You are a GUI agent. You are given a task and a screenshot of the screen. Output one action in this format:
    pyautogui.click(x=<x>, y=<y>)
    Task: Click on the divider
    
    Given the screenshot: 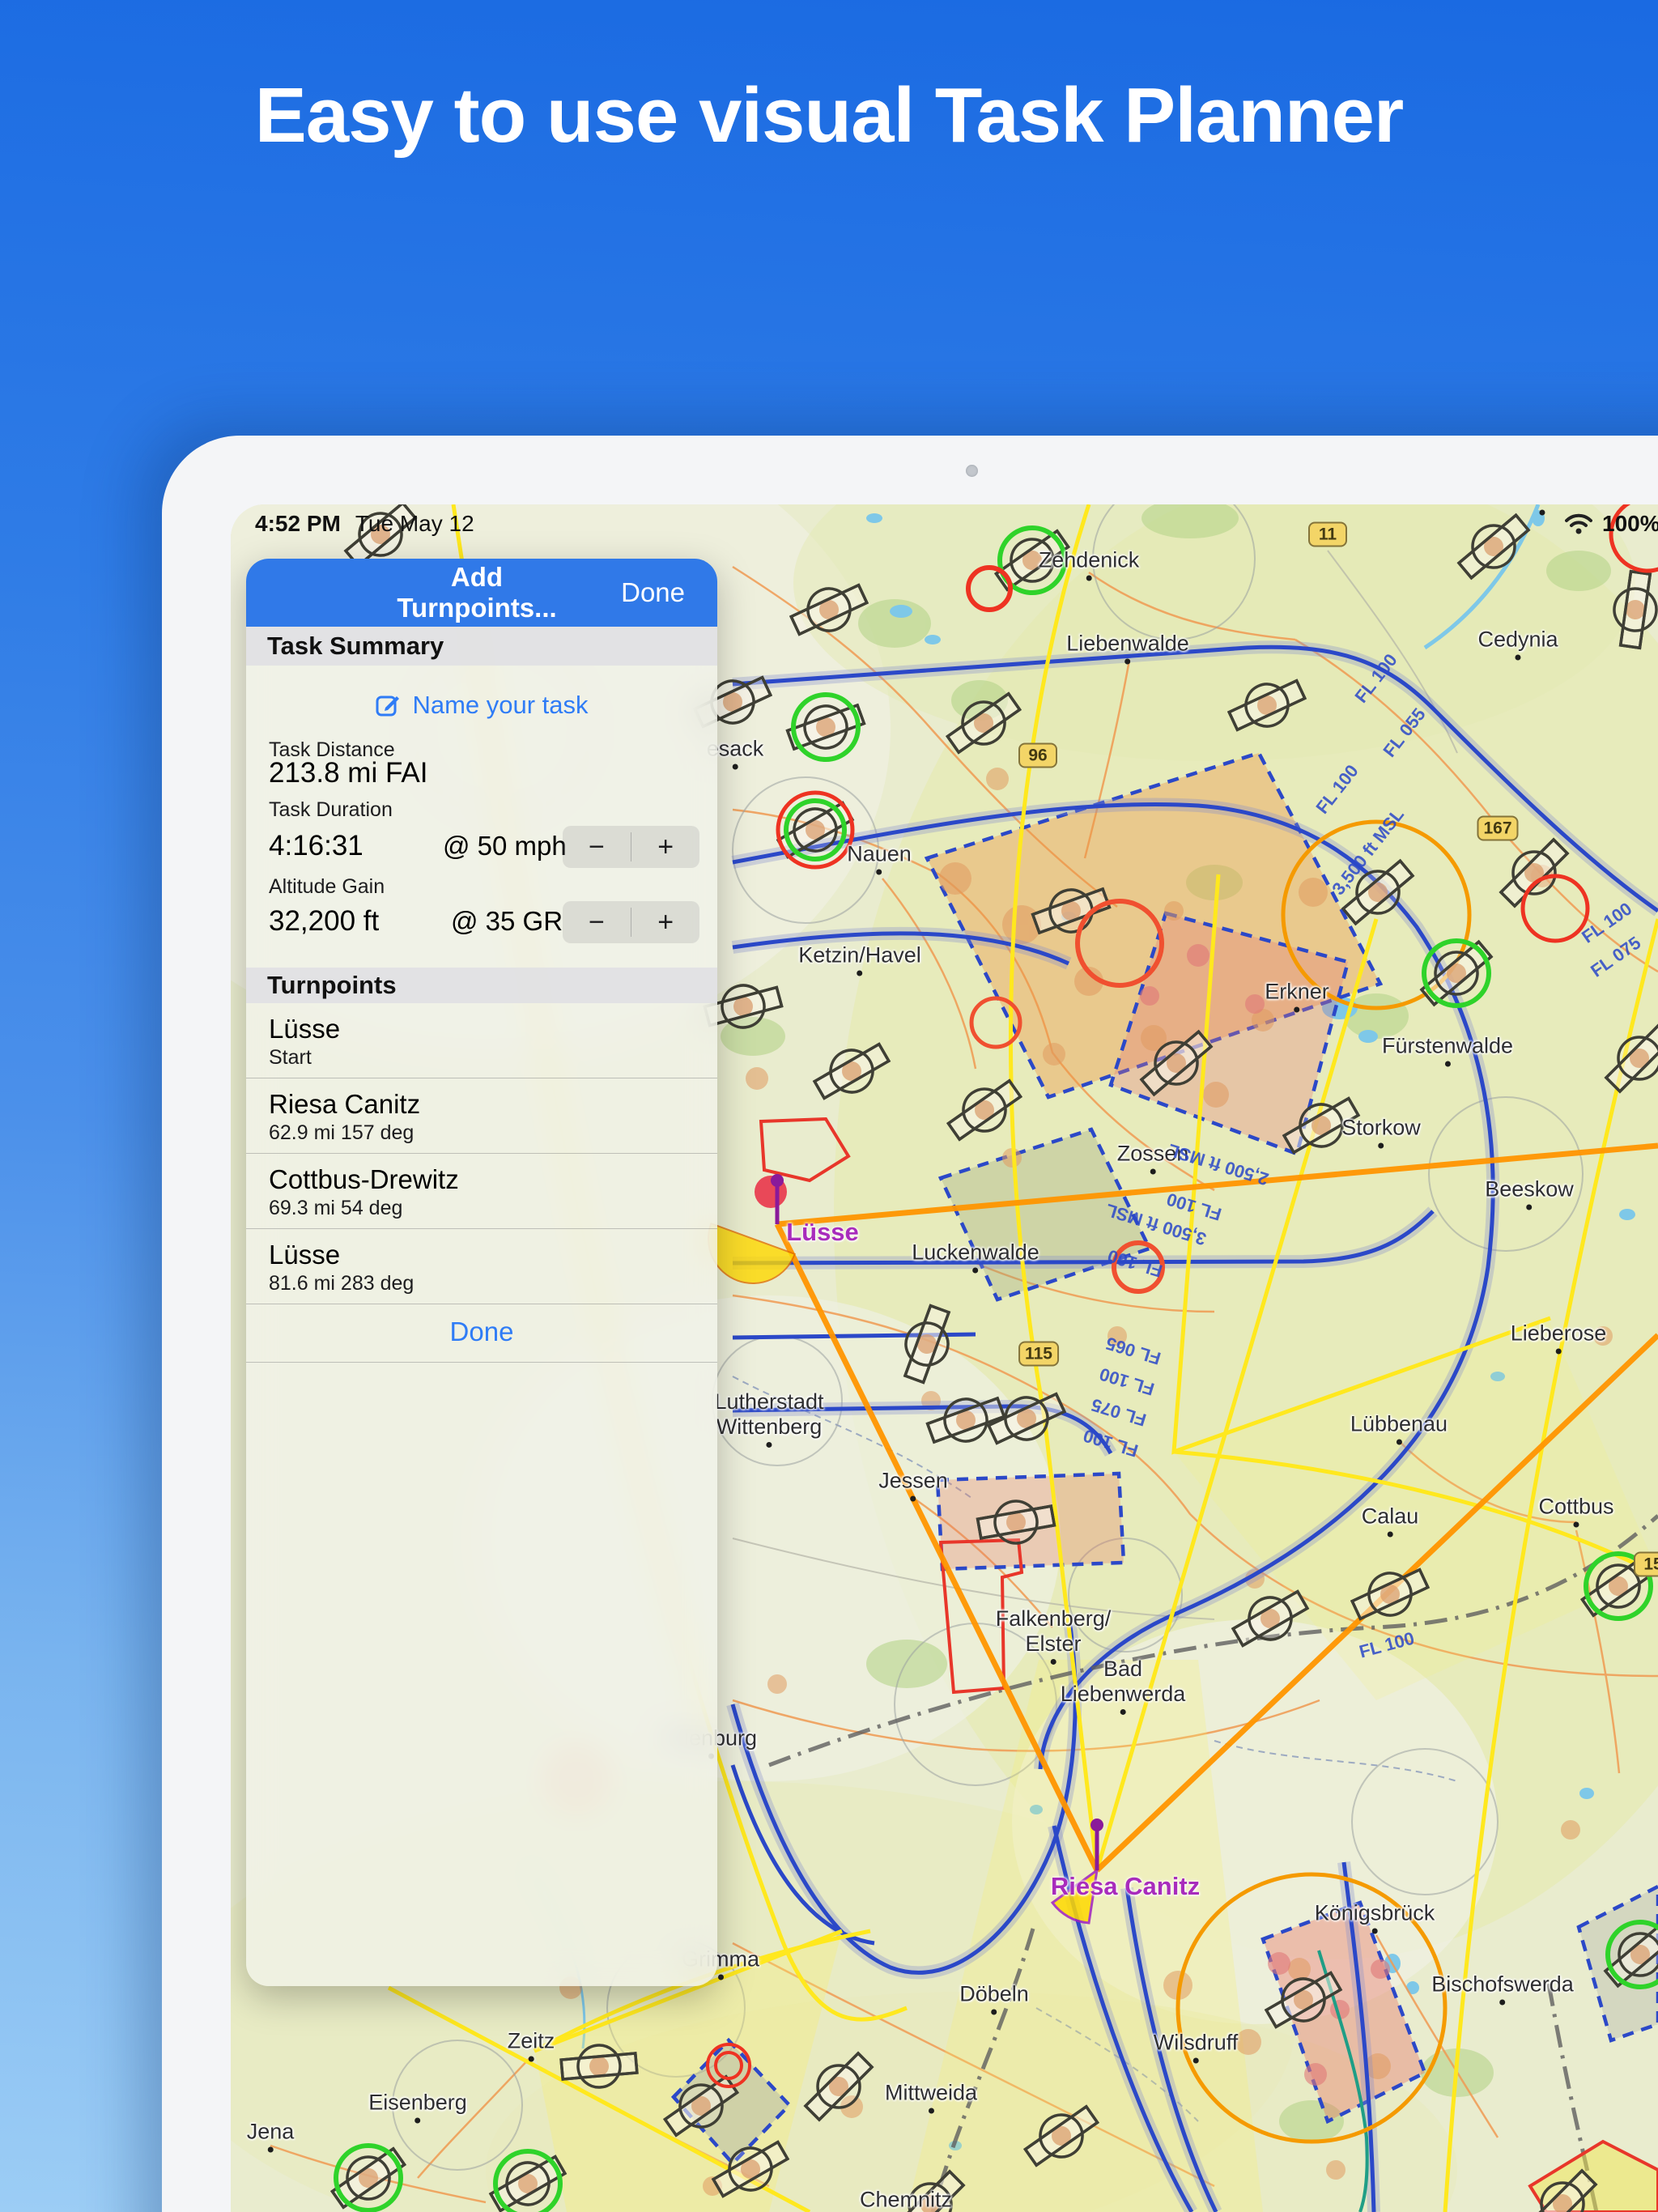 What is the action you would take?
    pyautogui.click(x=481, y=1363)
    